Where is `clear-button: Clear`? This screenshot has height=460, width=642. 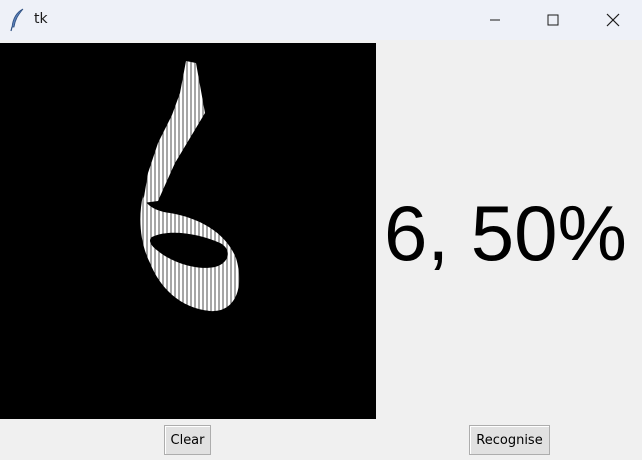
clear-button: Clear is located at coordinates (187, 440).